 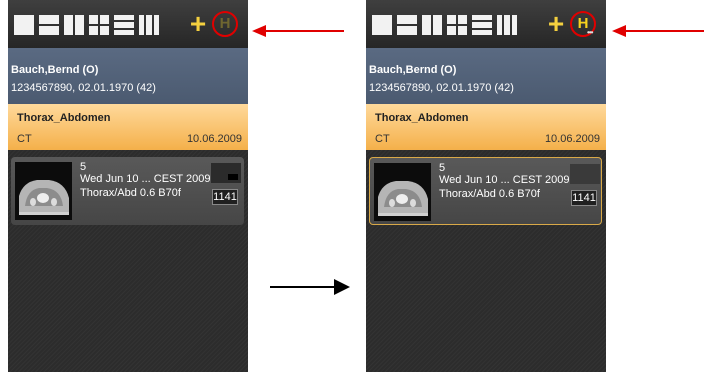 I want to click on more-dots-icon: •••, so click(x=590, y=32).